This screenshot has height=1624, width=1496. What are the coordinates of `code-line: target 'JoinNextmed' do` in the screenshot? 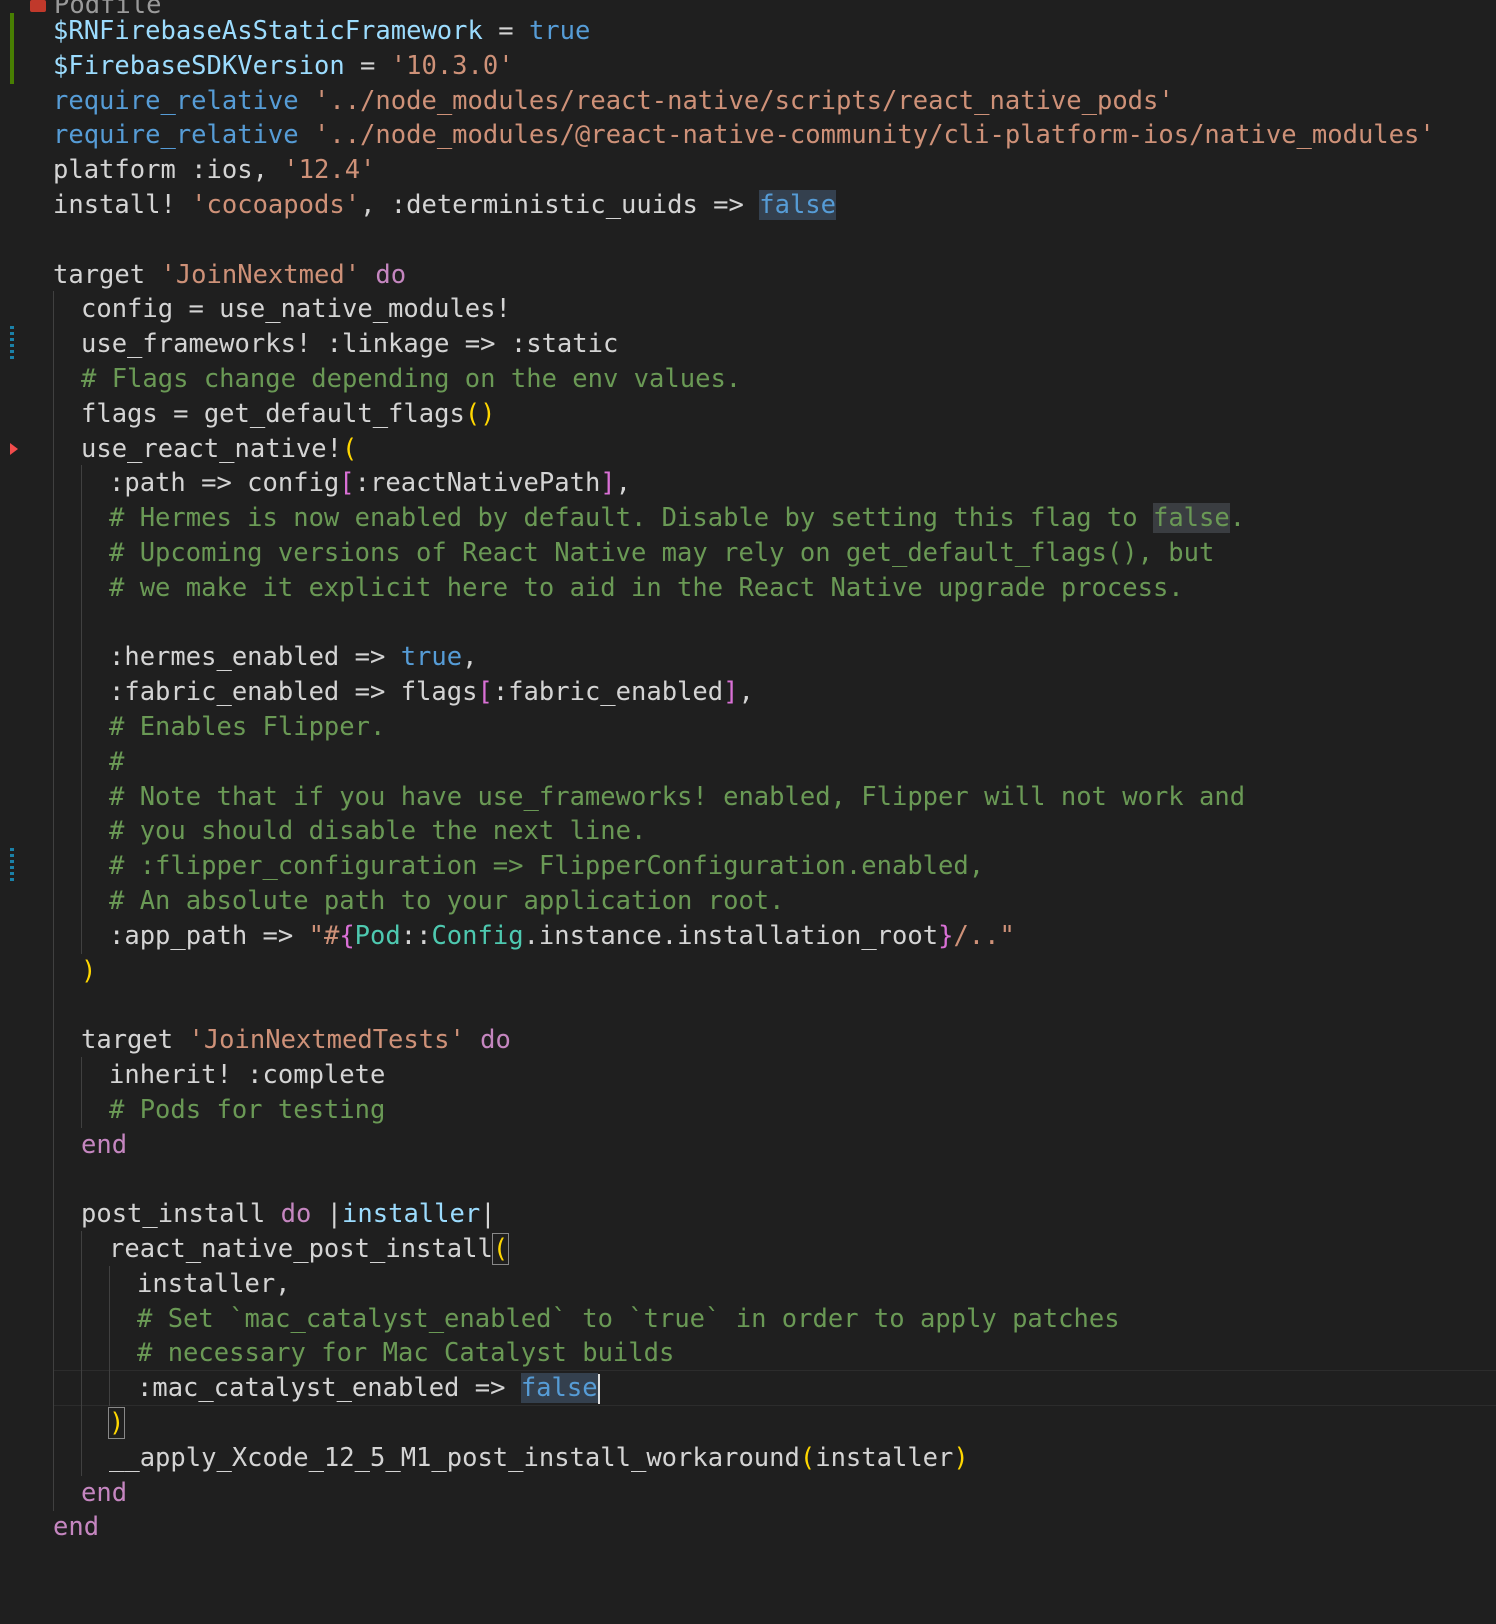 It's located at (748, 275).